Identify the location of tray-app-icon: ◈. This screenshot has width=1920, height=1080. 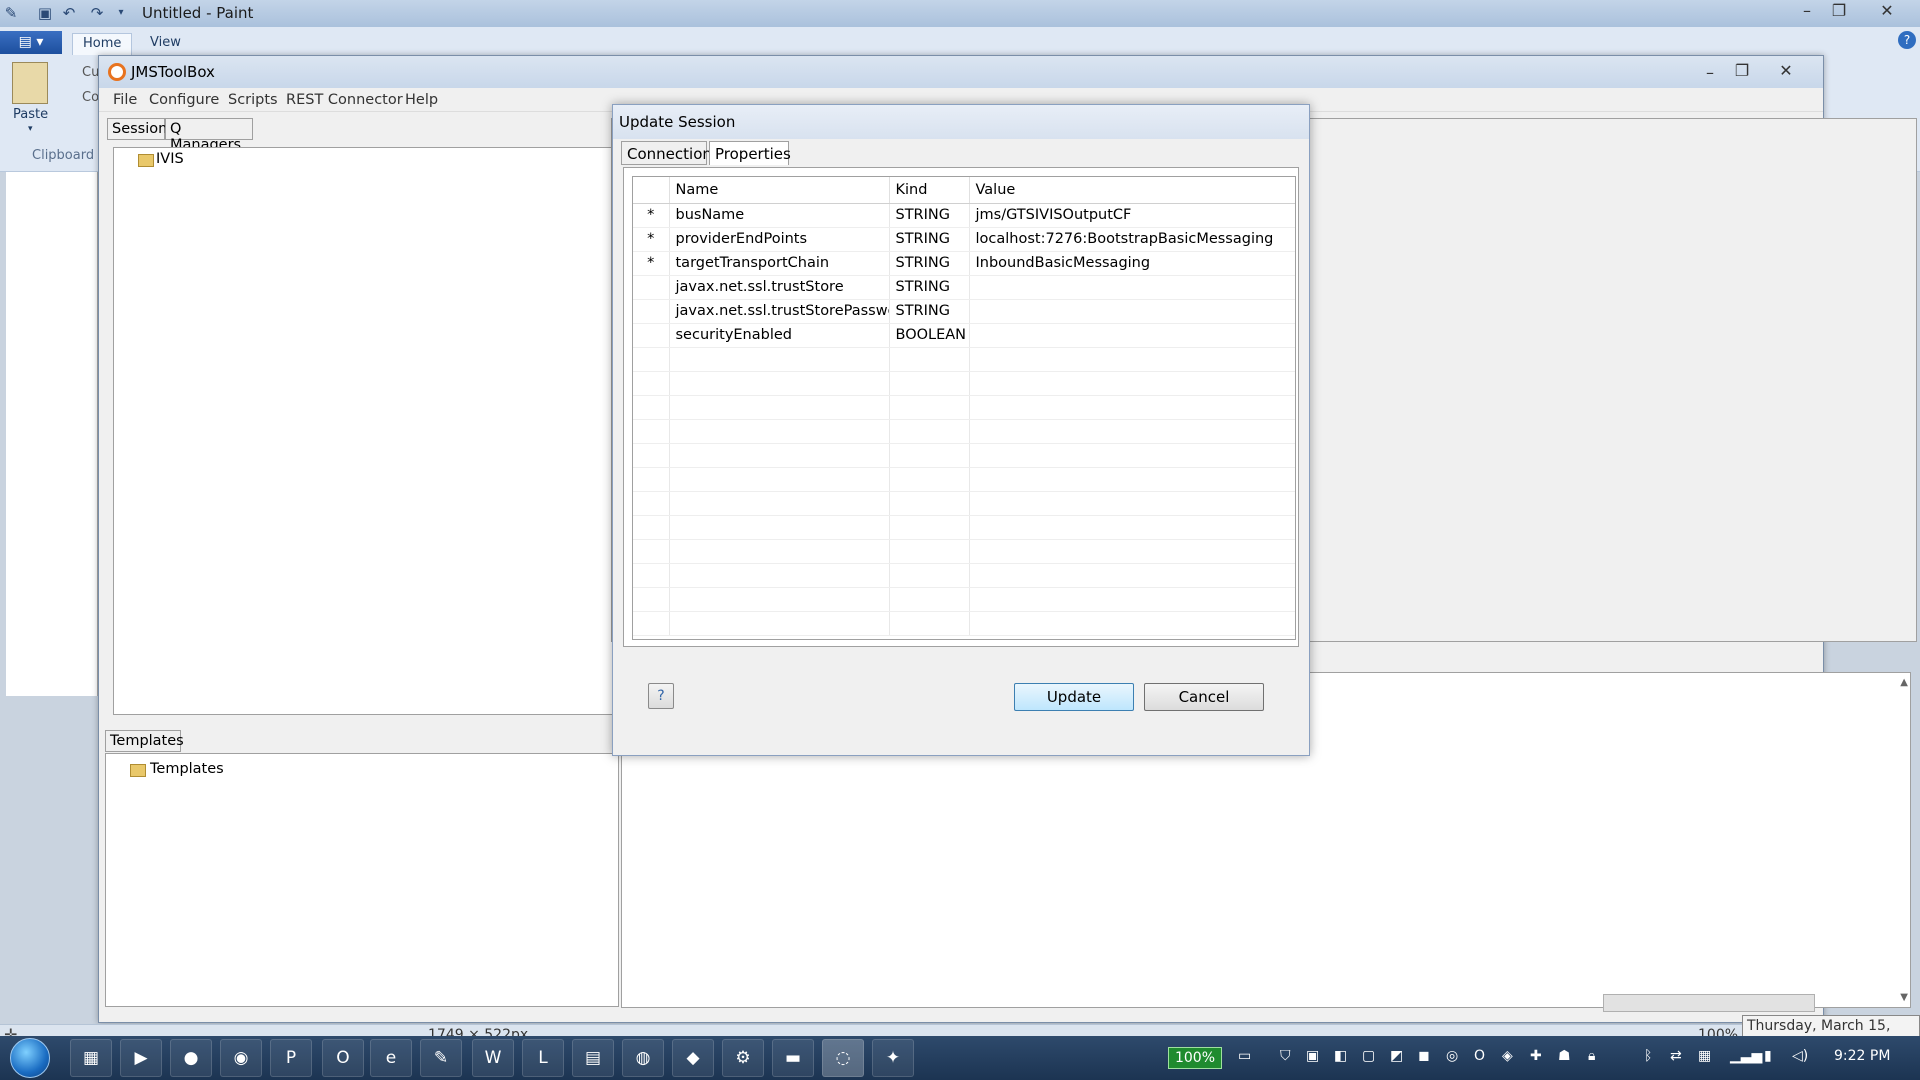
(1507, 1056).